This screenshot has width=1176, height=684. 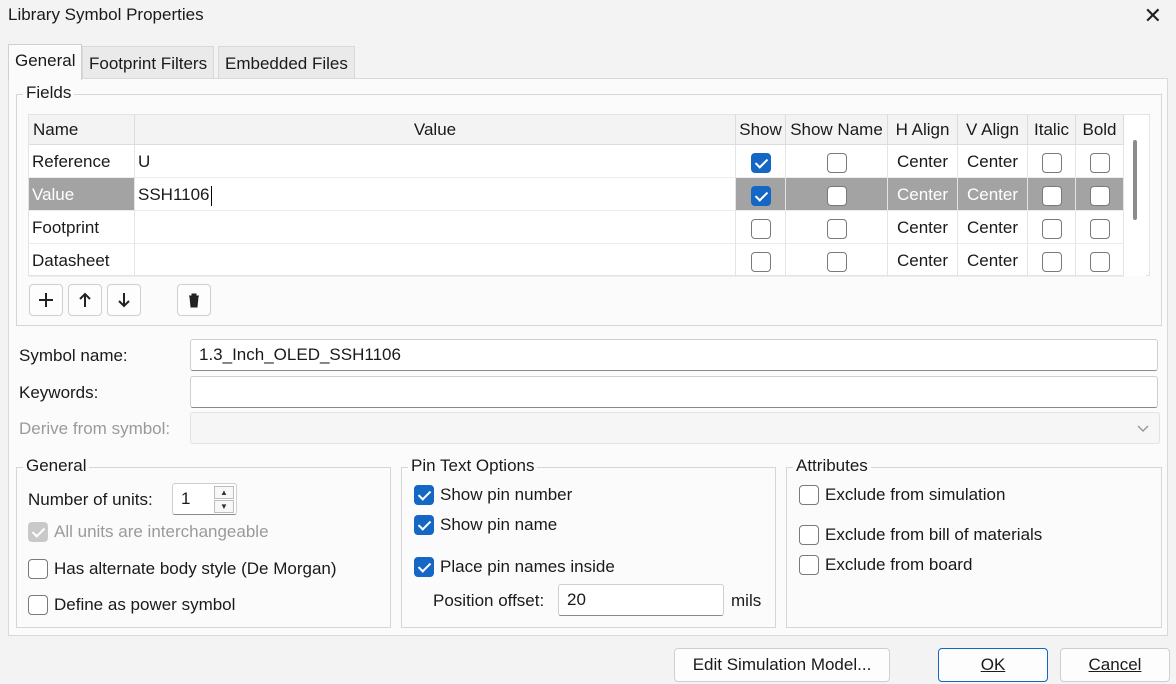 I want to click on pin-text-group-title: Pin Text Options, so click(x=473, y=466).